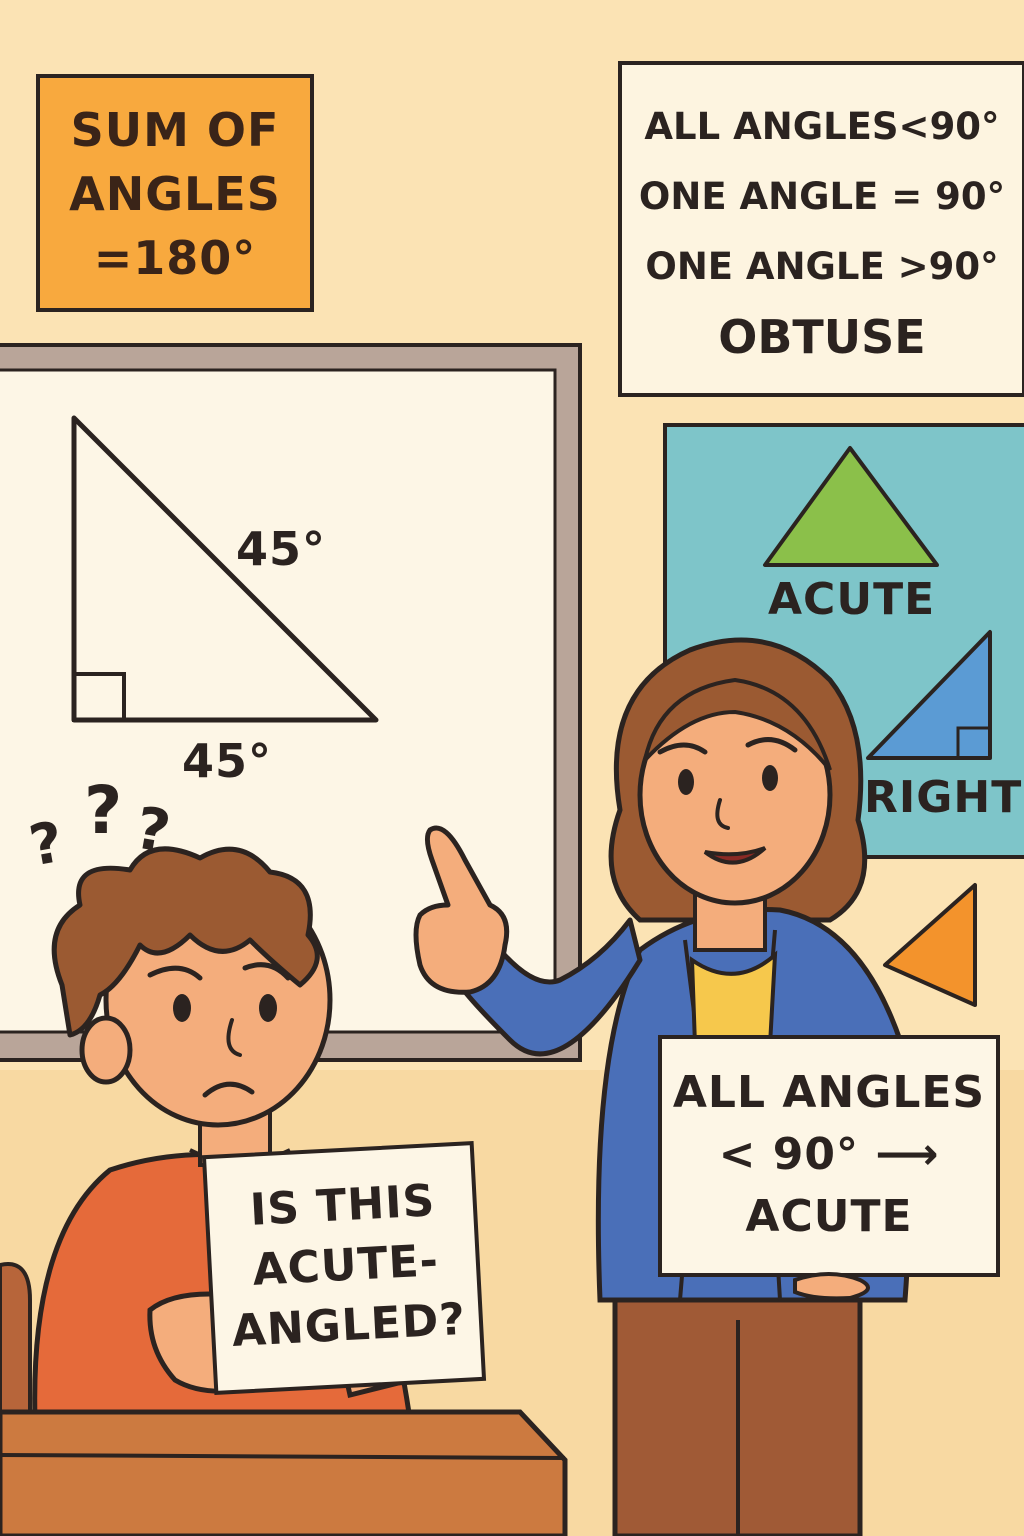 The height and width of the screenshot is (1536, 1024). What do you see at coordinates (182, 1008) in the screenshot?
I see `student-eye-left` at bounding box center [182, 1008].